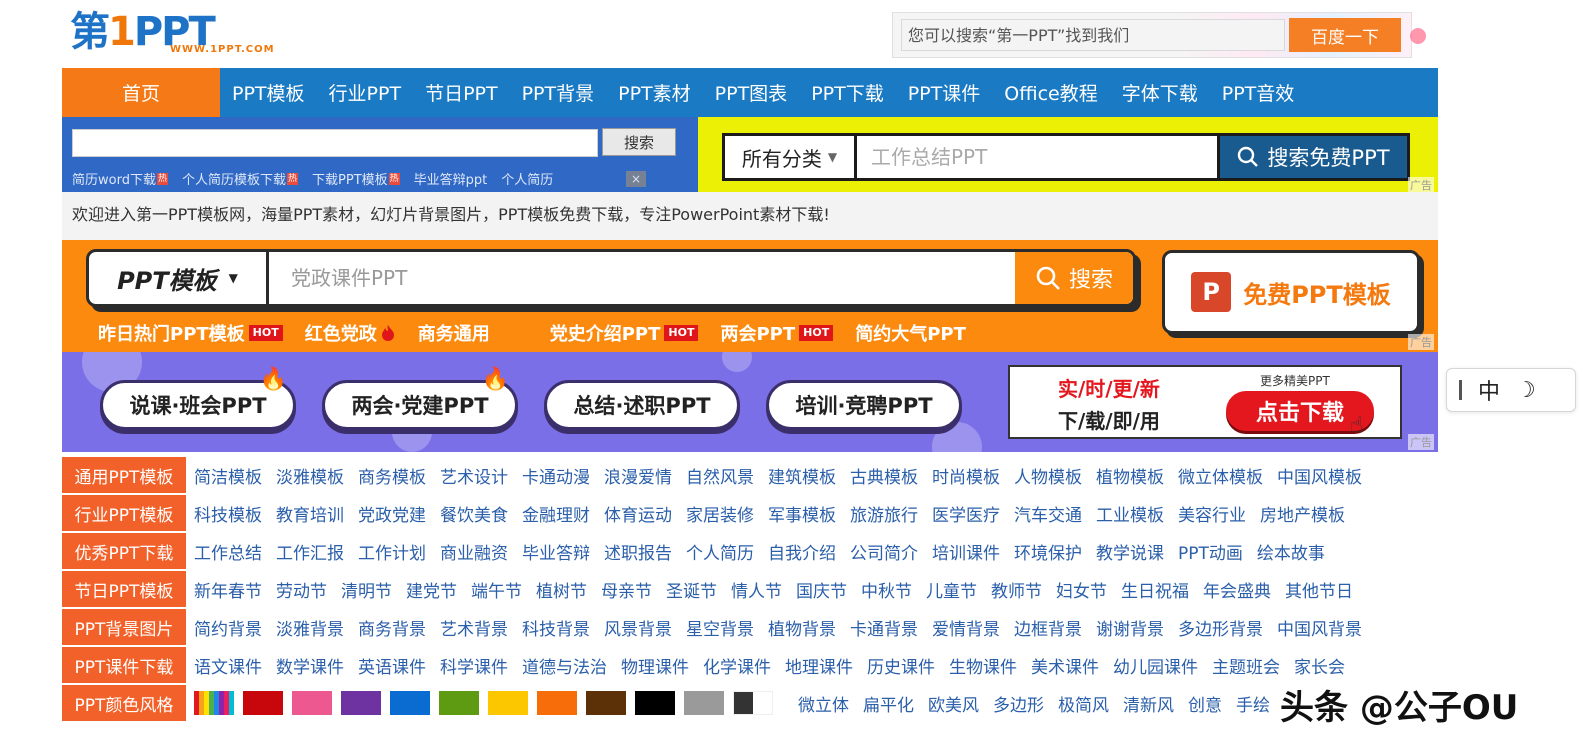 The image size is (1595, 756). What do you see at coordinates (953, 703) in the screenshot?
I see `style-link: 欧美风` at bounding box center [953, 703].